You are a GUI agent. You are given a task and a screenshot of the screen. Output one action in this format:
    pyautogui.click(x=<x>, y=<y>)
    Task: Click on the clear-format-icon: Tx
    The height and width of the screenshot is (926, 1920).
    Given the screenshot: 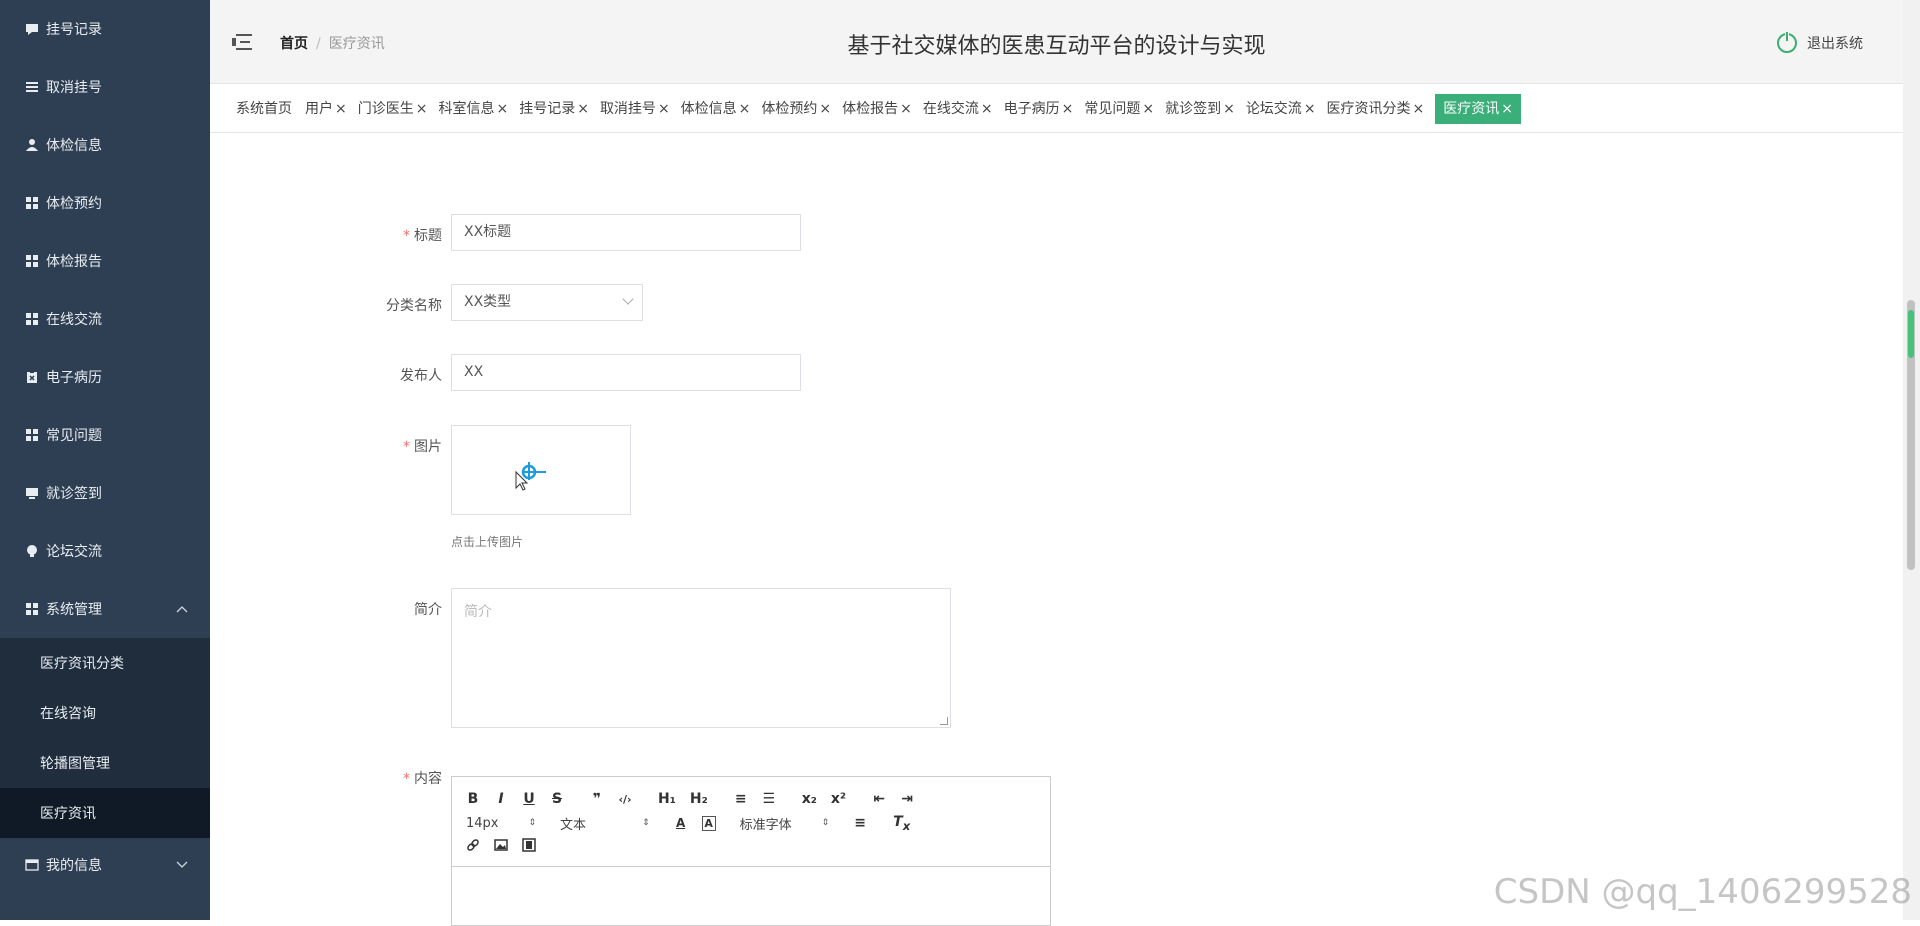 What is the action you would take?
    pyautogui.click(x=901, y=823)
    